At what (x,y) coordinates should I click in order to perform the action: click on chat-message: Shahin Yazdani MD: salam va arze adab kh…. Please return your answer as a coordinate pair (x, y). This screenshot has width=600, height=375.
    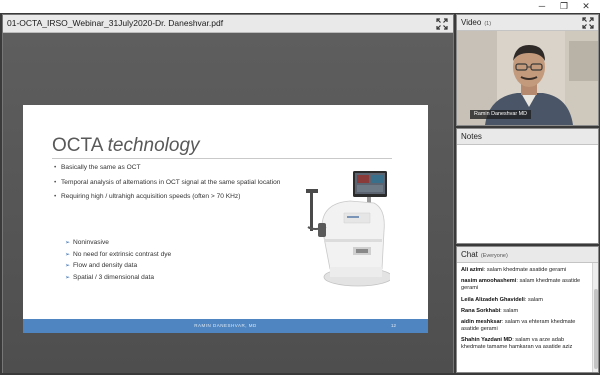
    Looking at the image, I should click on (517, 344).